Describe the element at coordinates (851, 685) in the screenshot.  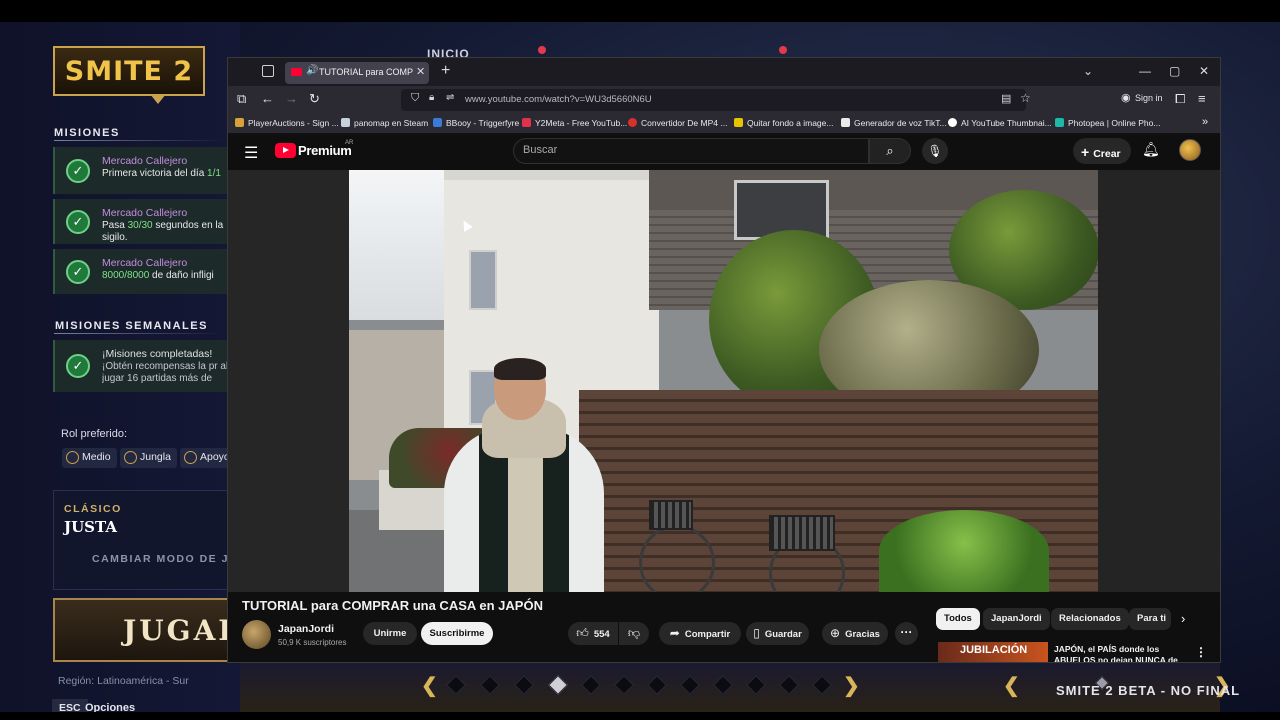
I see `carousel-next-icon: ❯` at that location.